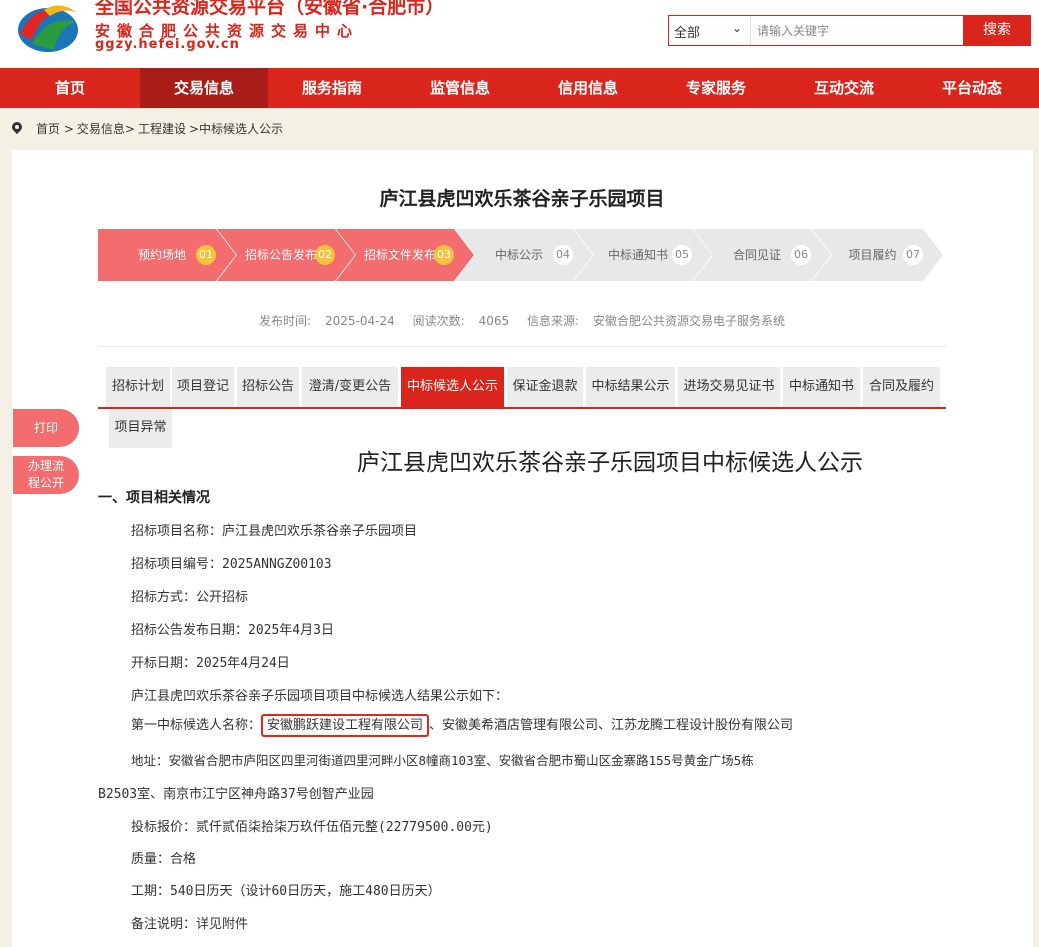 The height and width of the screenshot is (947, 1039). What do you see at coordinates (204, 88) in the screenshot?
I see `nav-trade-info: 交易信息` at bounding box center [204, 88].